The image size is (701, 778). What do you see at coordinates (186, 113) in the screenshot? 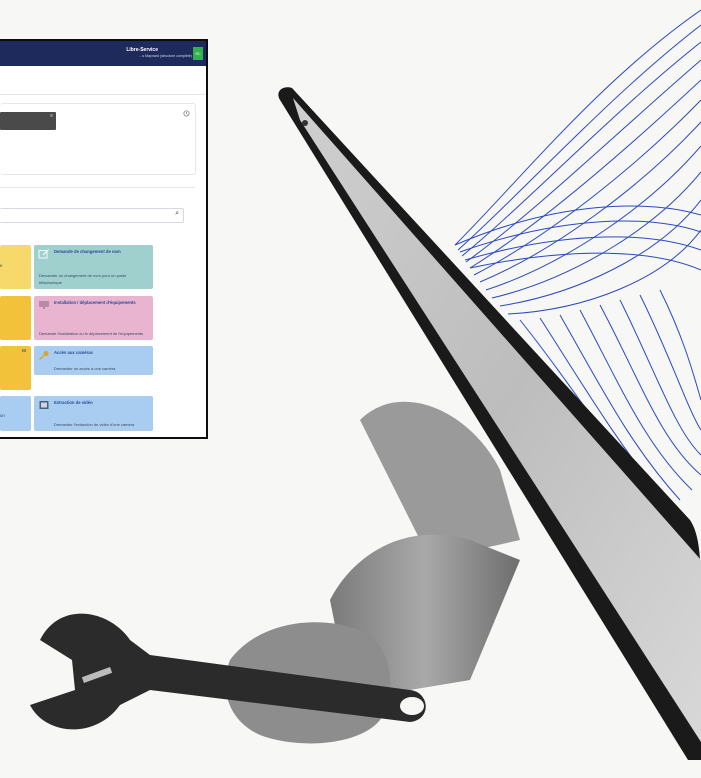
I see `history-icon` at bounding box center [186, 113].